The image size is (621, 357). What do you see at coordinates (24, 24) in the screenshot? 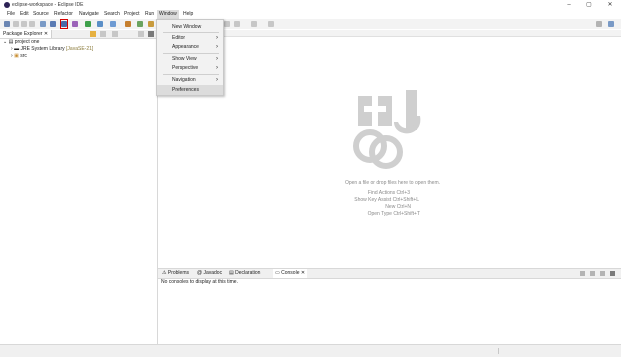
I see `save-all-icon` at bounding box center [24, 24].